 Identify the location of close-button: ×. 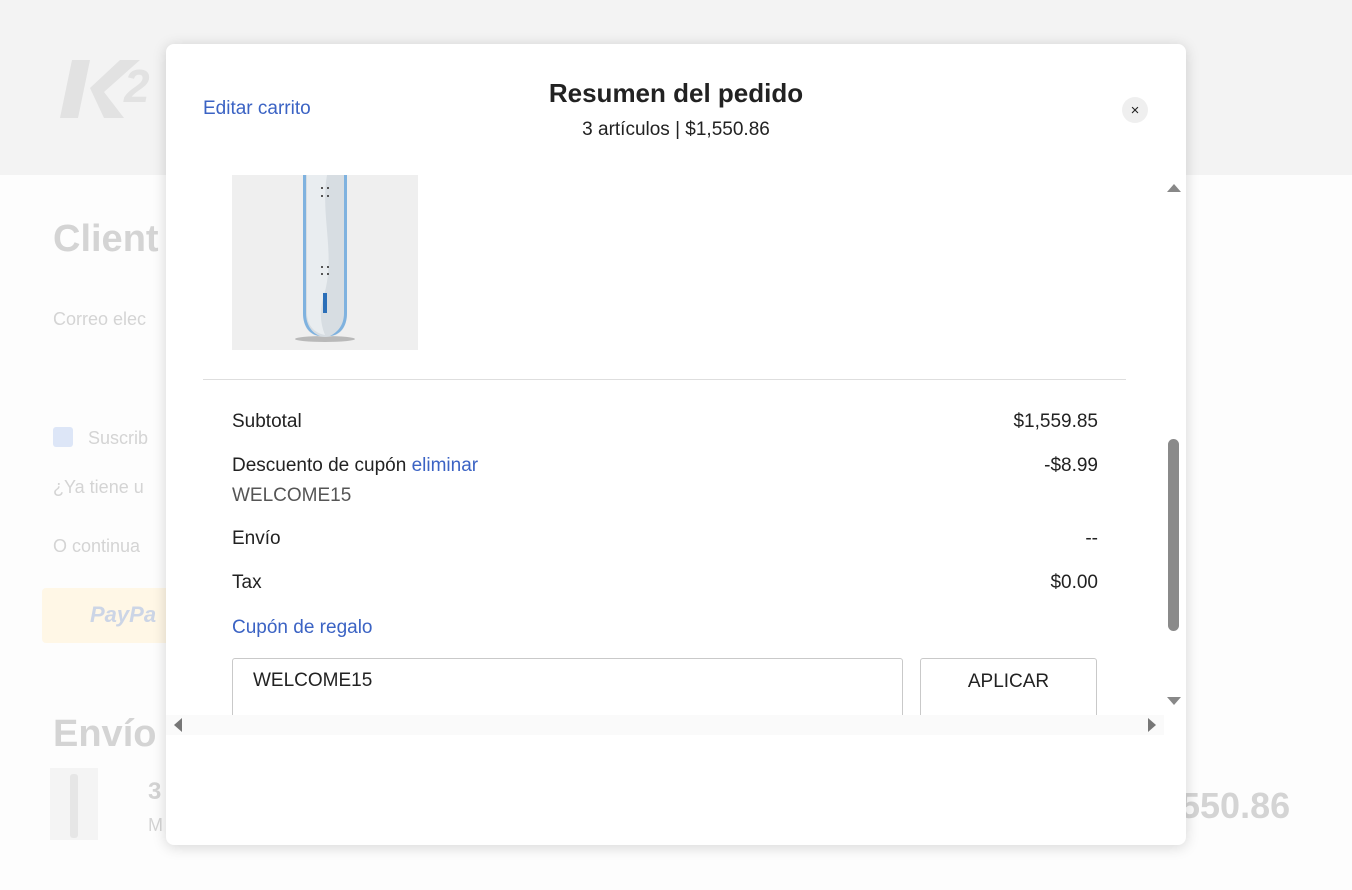
(1135, 110).